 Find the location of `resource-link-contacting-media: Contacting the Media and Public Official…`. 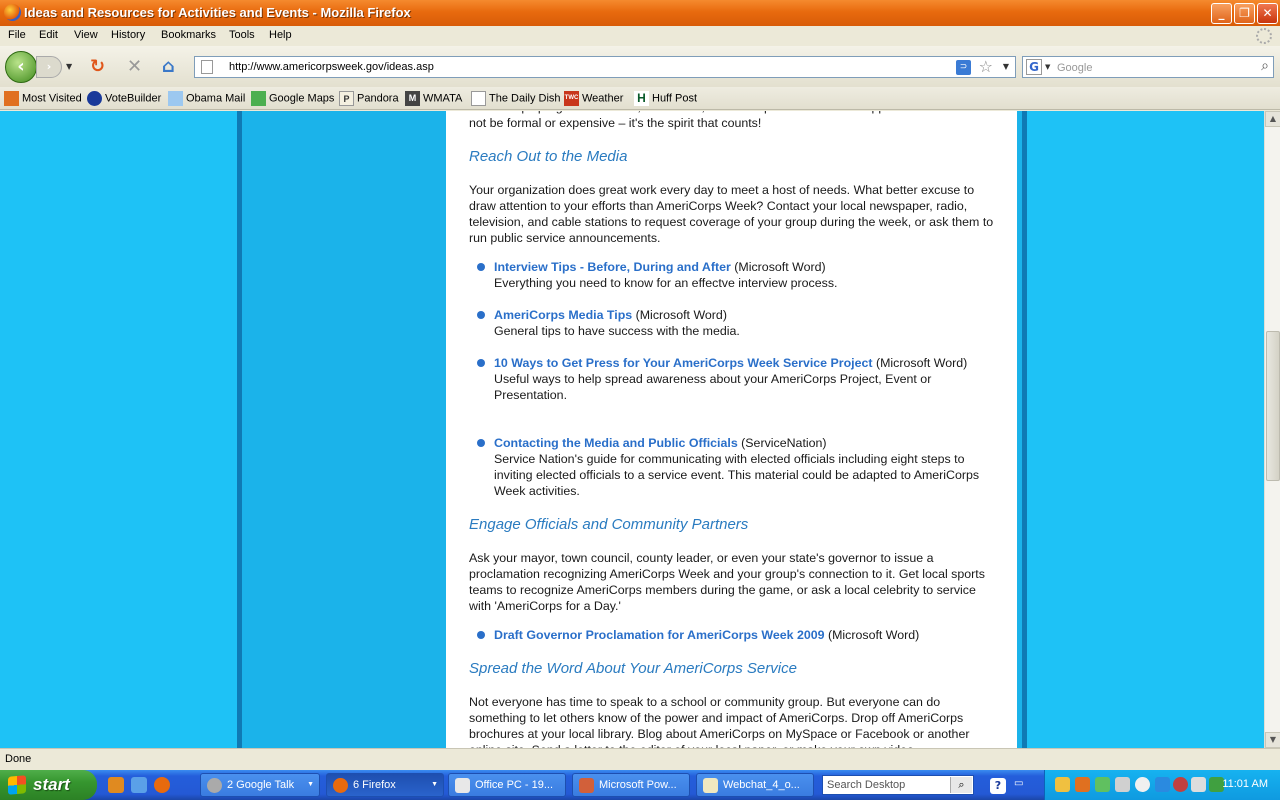

resource-link-contacting-media: Contacting the Media and Public Official… is located at coordinates (616, 443).